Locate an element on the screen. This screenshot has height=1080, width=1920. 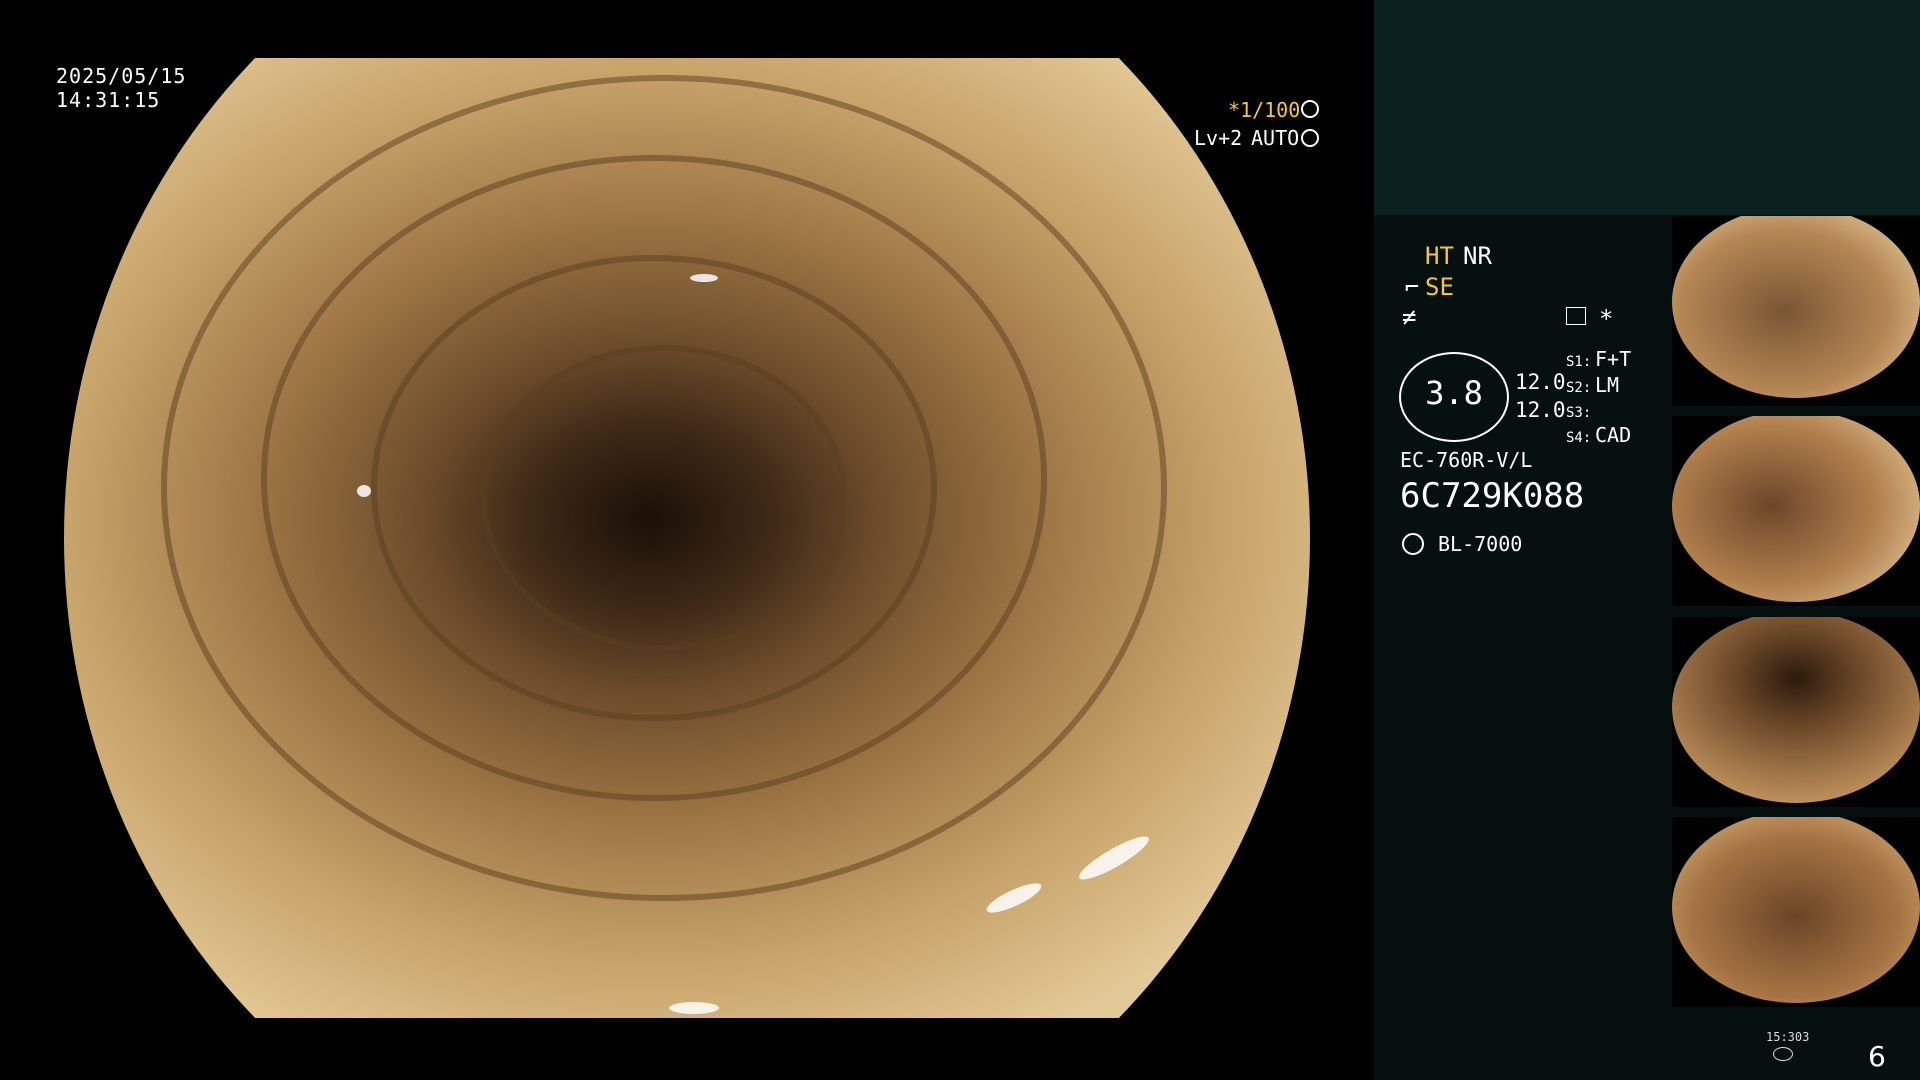
image-count: 6 is located at coordinates (1877, 1056).